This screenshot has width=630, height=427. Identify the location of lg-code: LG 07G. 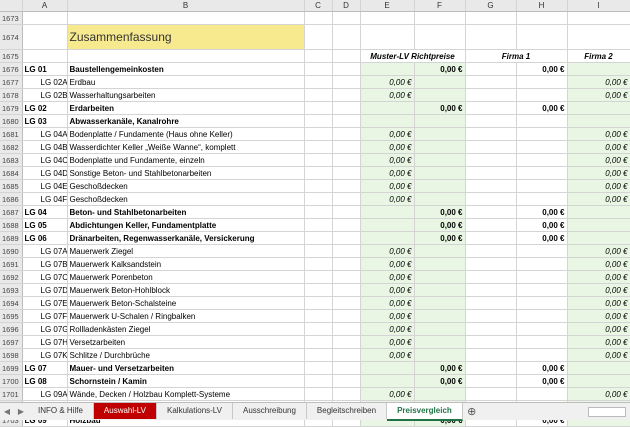
(45, 329).